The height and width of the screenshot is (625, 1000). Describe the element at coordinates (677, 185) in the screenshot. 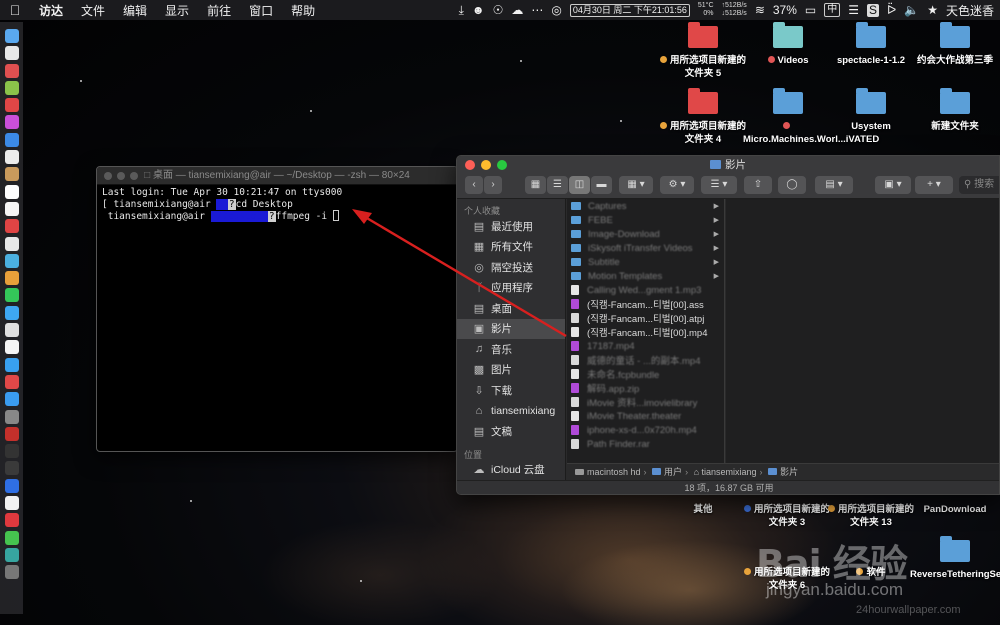

I see `action-gear-button: ⚙ ▾` at that location.